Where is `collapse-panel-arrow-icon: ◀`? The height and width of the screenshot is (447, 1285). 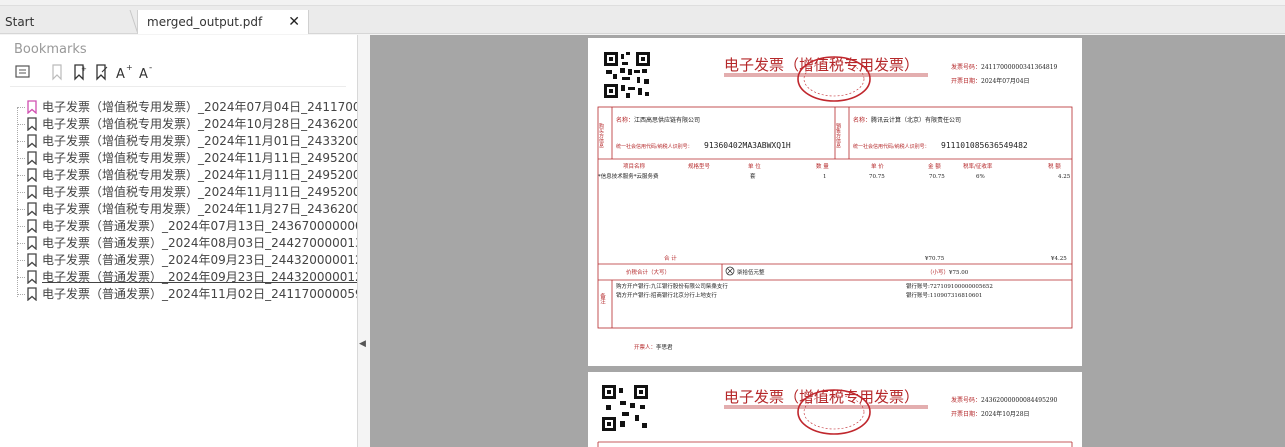 collapse-panel-arrow-icon: ◀ is located at coordinates (362, 344).